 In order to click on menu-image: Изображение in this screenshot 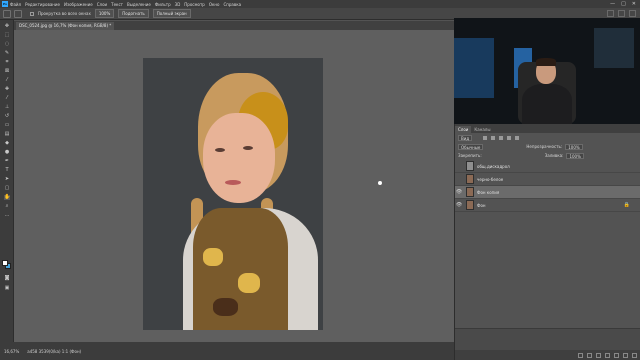, I will do `click(78, 4)`.